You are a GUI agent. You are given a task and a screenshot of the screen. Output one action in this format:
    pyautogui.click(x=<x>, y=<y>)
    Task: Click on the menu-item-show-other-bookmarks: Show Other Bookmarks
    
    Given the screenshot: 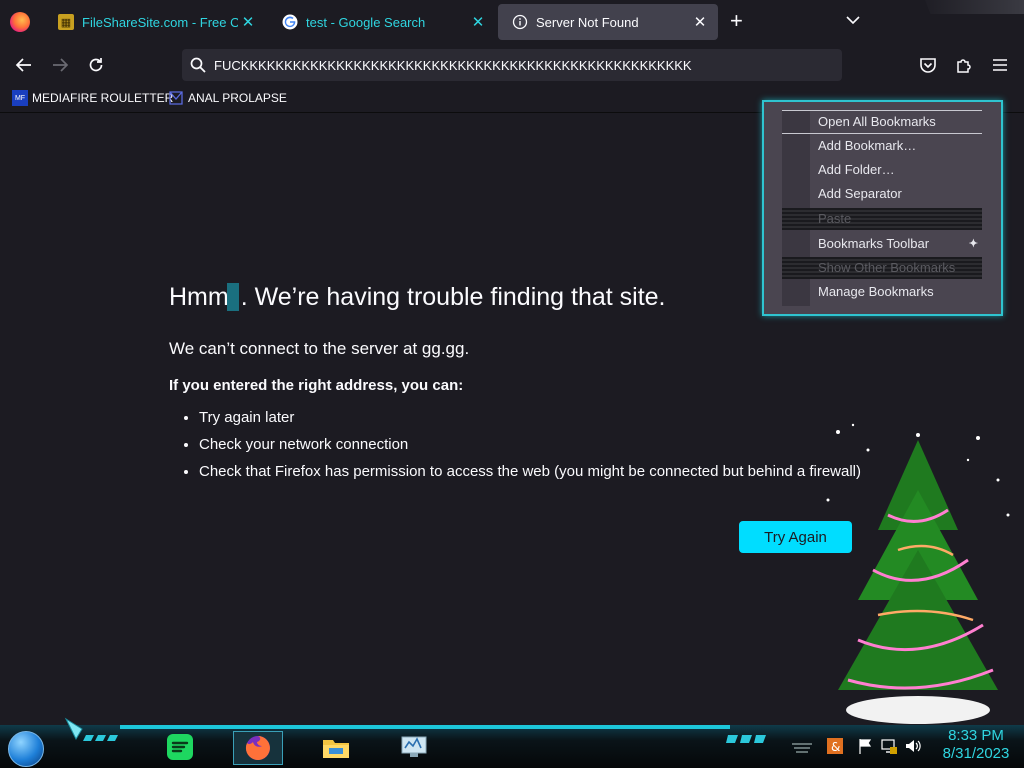 What is the action you would take?
    pyautogui.click(x=882, y=268)
    